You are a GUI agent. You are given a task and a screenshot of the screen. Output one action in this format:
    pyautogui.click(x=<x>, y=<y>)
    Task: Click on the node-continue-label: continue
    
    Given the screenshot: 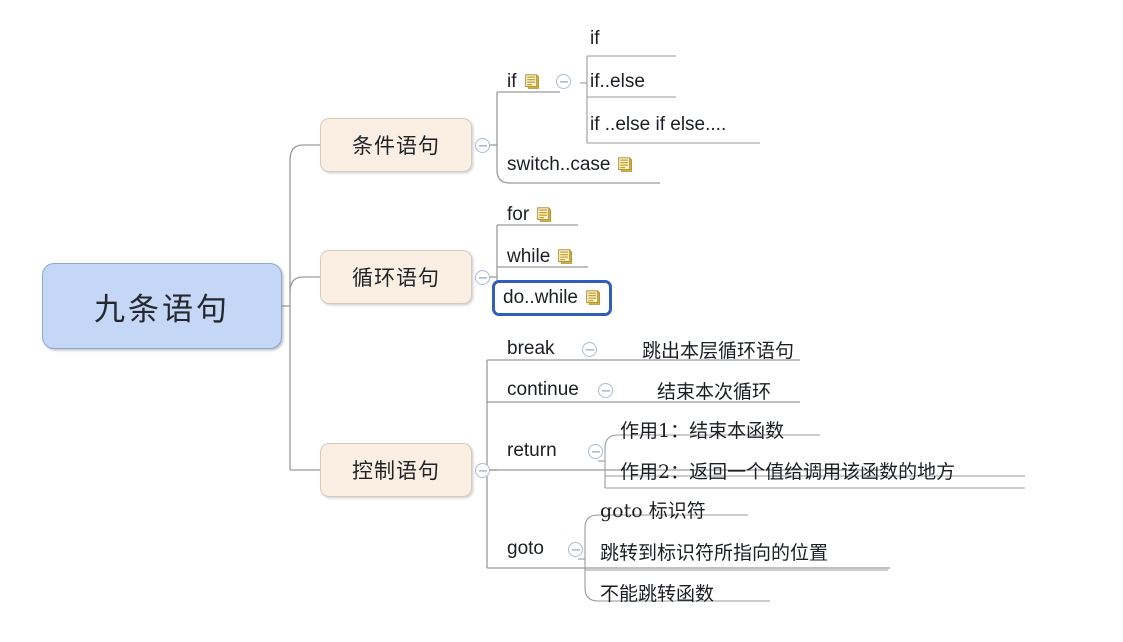 What is the action you would take?
    pyautogui.click(x=543, y=389)
    